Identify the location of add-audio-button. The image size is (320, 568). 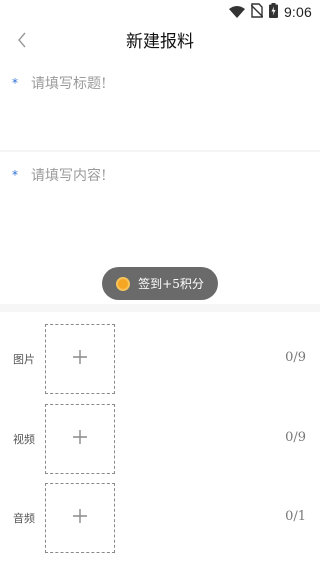
(80, 518).